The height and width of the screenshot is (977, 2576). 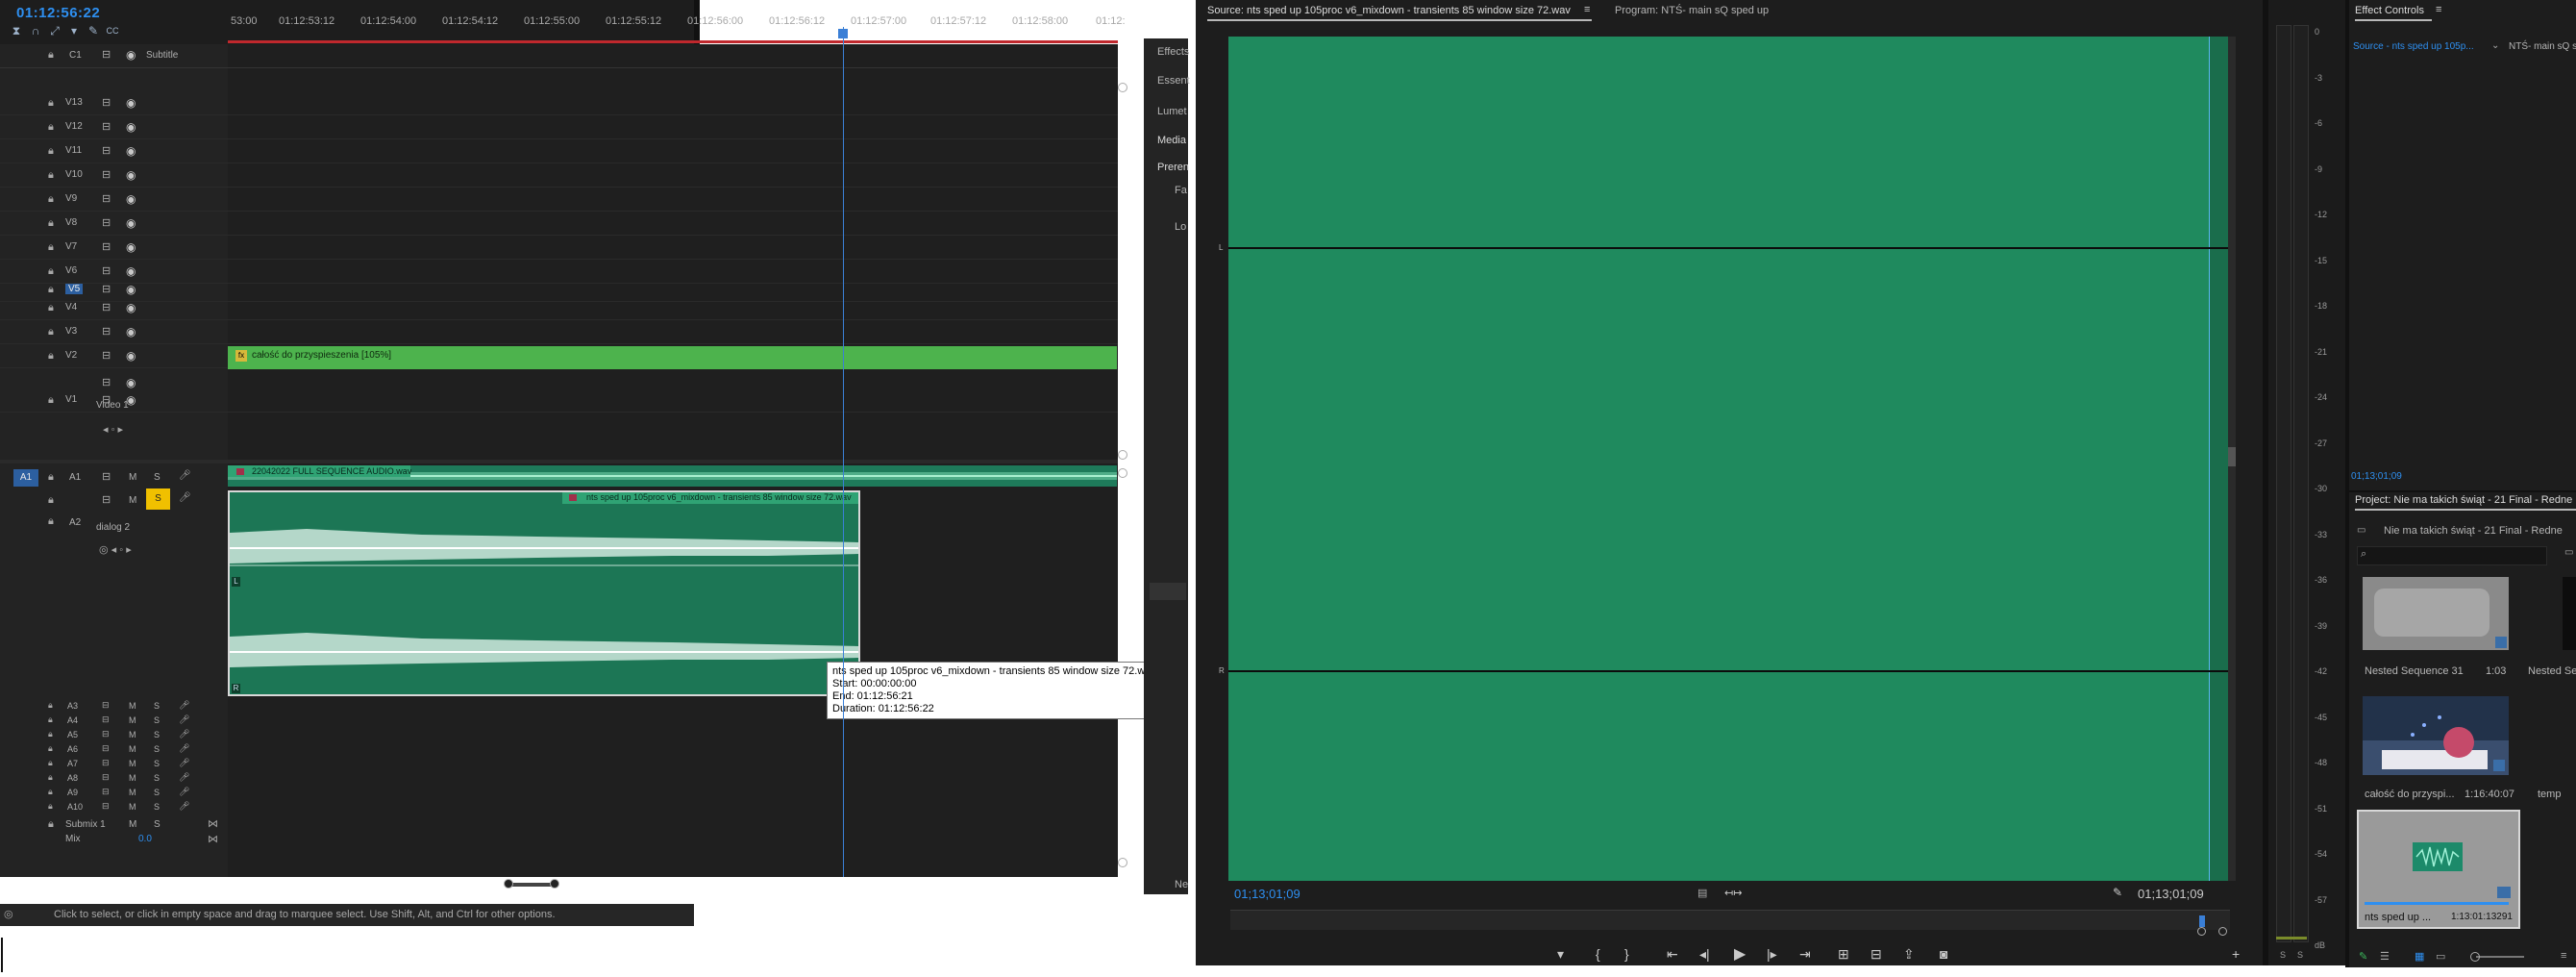 I want to click on new-bin-icon: ▭, so click(x=2569, y=552).